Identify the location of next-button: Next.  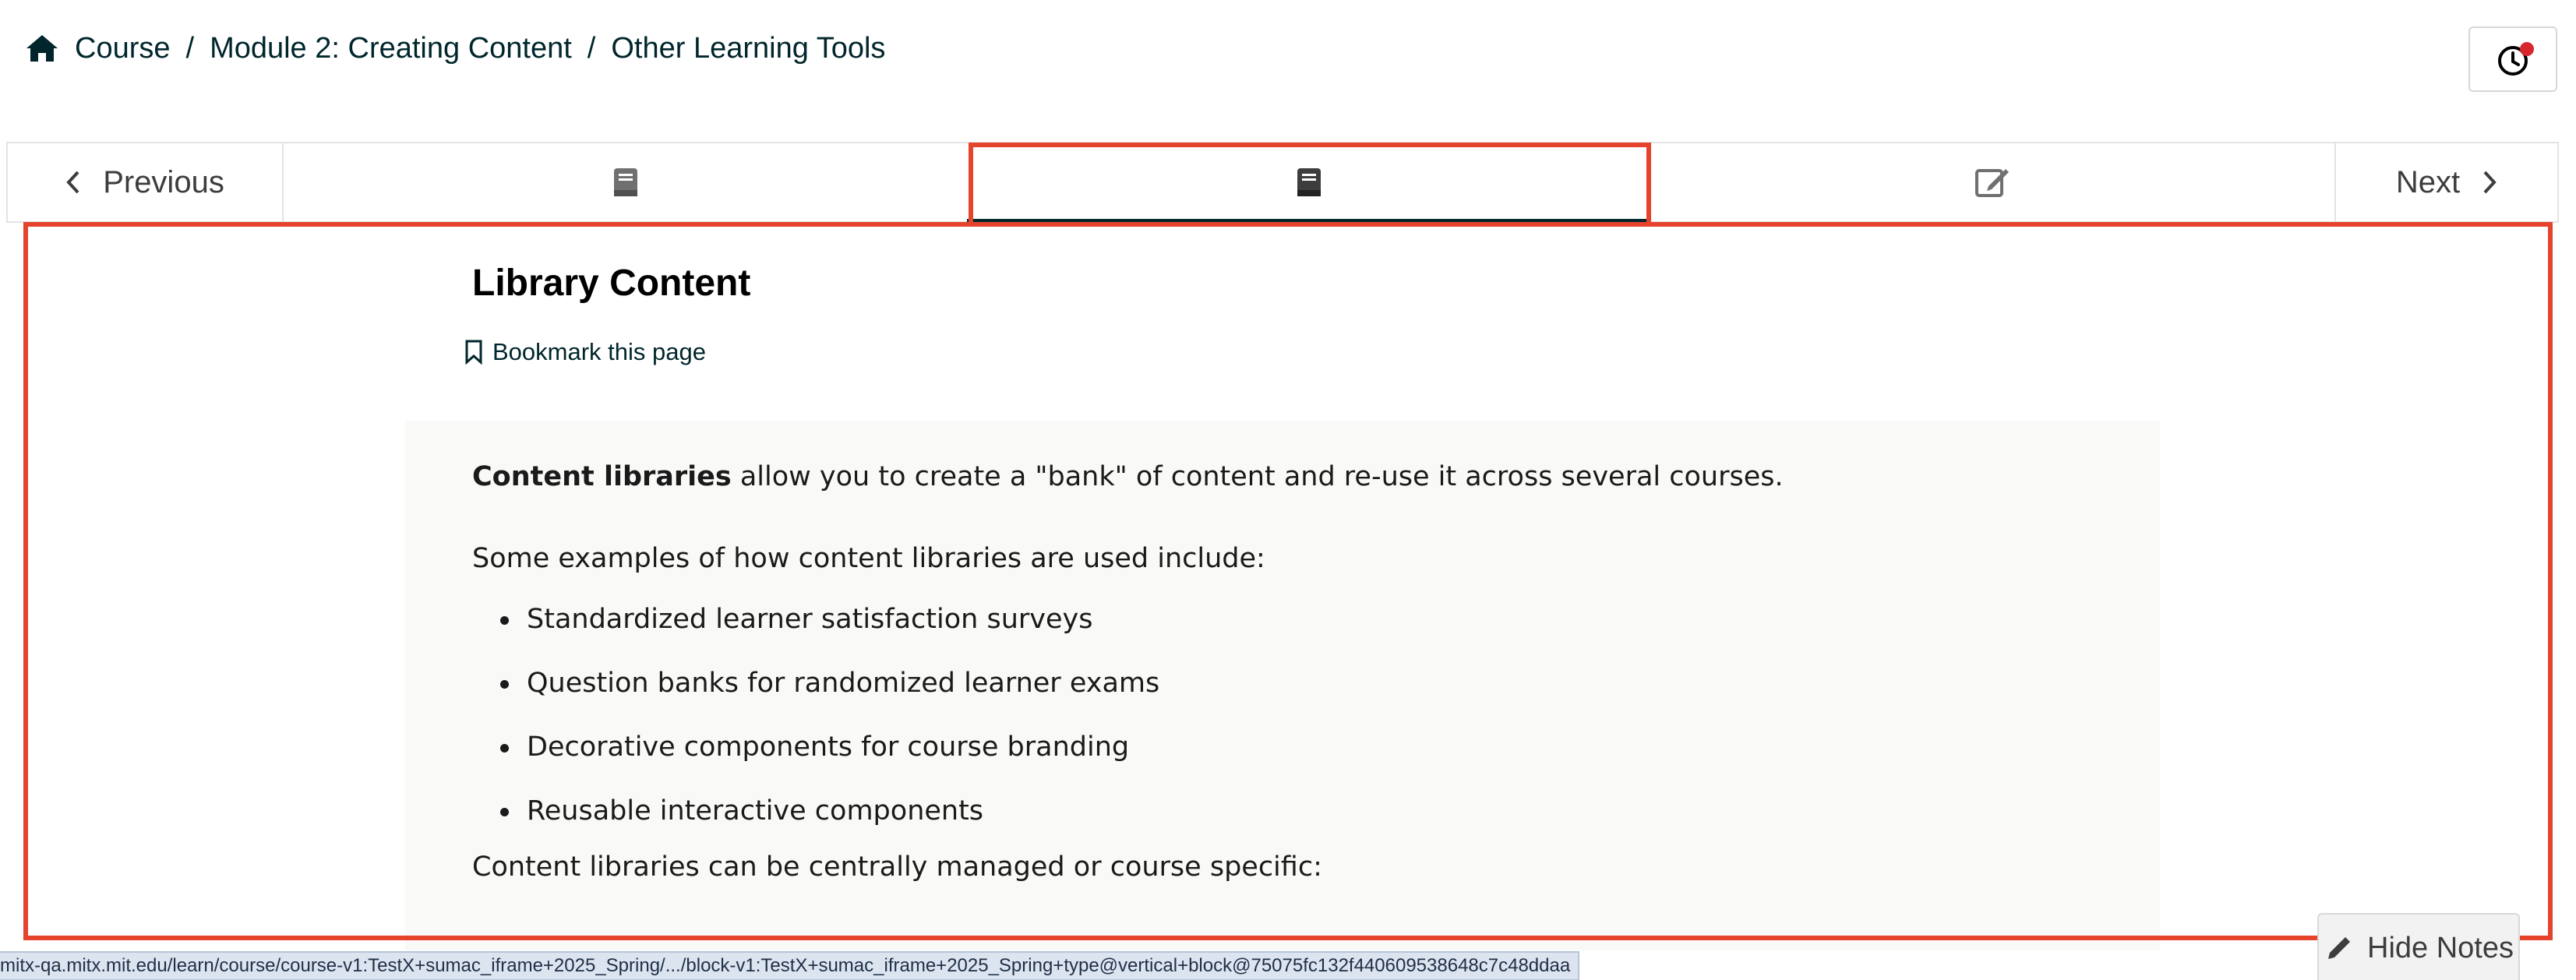
(2445, 182).